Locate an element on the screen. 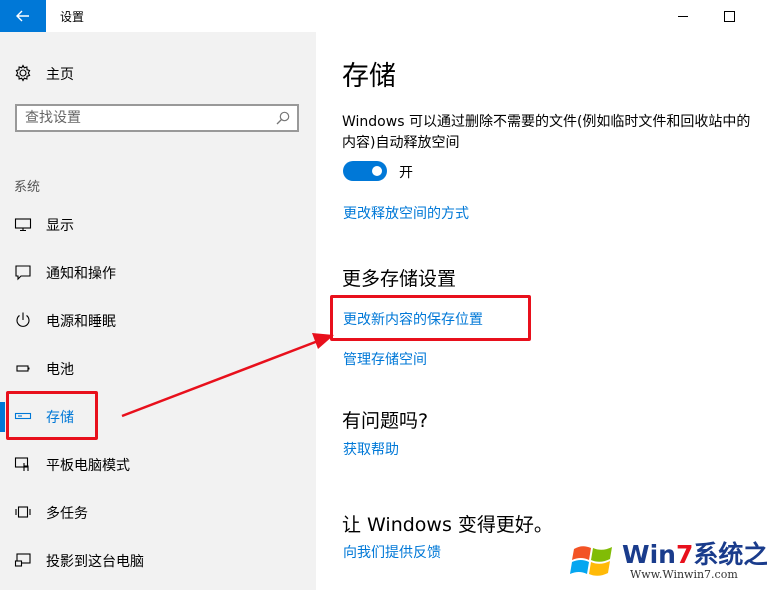 Image resolution: width=767 pixels, height=590 pixels. monitor-icon is located at coordinates (23, 225).